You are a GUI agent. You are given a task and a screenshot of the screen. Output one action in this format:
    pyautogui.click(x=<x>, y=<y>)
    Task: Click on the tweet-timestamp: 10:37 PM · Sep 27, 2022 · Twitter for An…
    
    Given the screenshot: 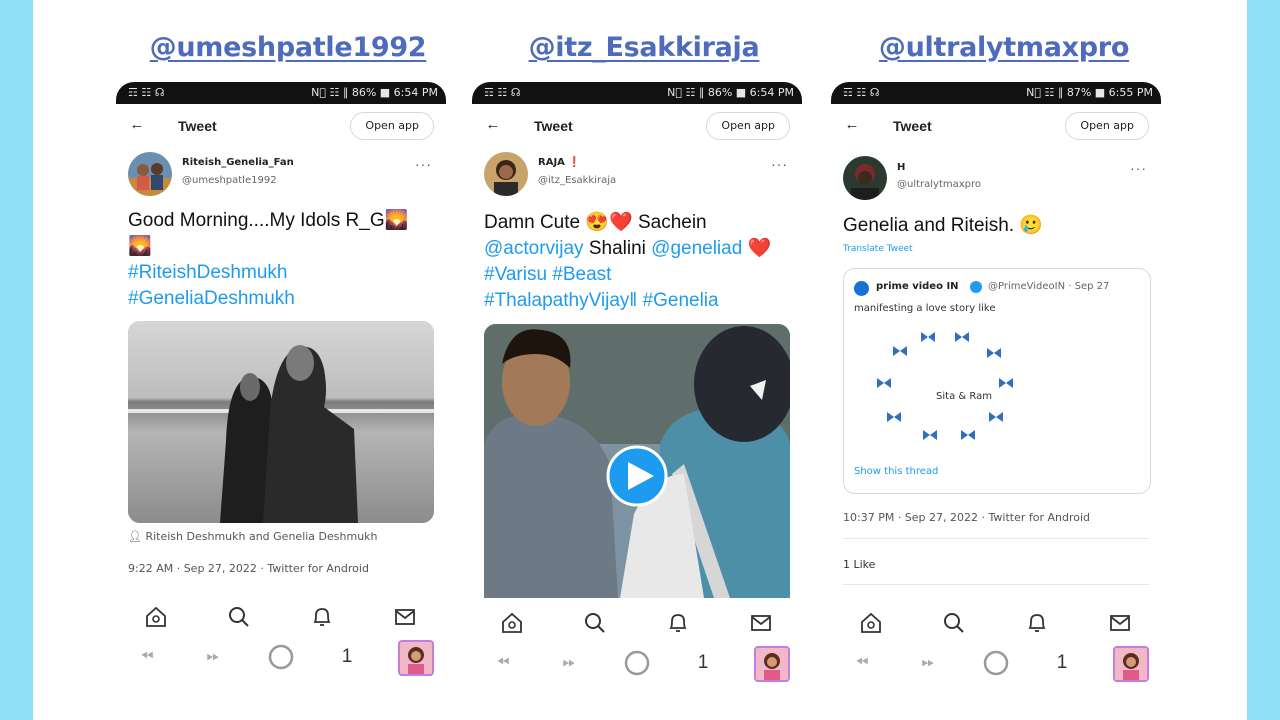 What is the action you would take?
    pyautogui.click(x=967, y=517)
    